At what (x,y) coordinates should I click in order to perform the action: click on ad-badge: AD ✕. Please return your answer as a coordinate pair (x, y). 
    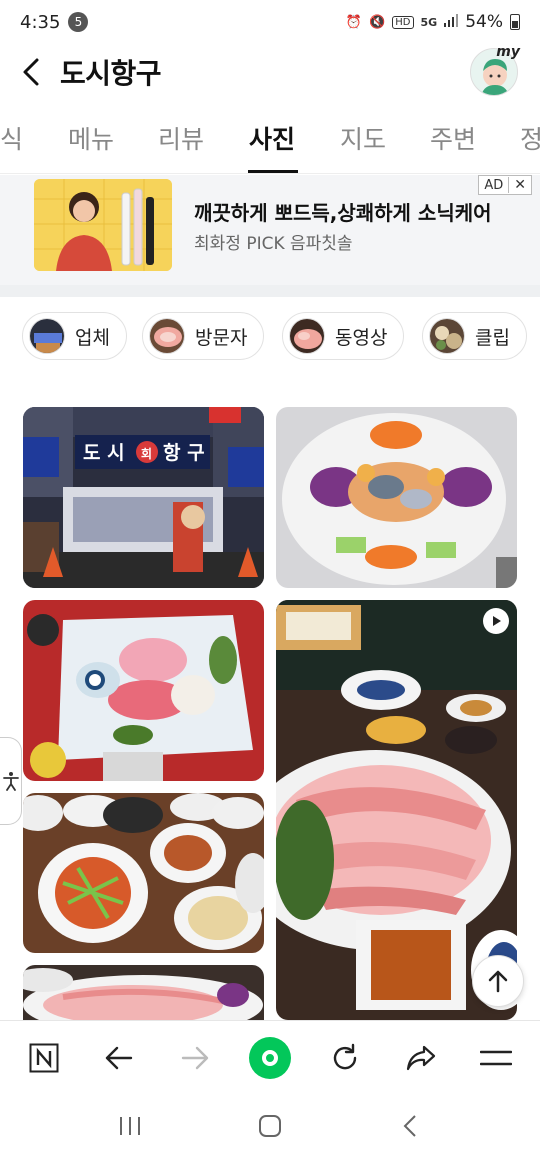
    Looking at the image, I should click on (505, 185).